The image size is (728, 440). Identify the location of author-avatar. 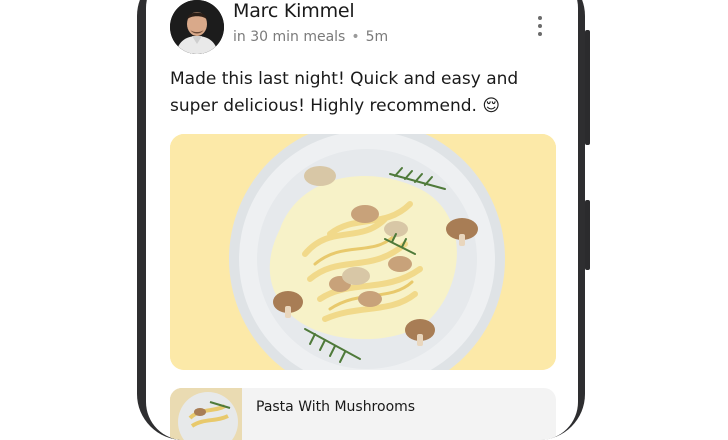
(197, 27).